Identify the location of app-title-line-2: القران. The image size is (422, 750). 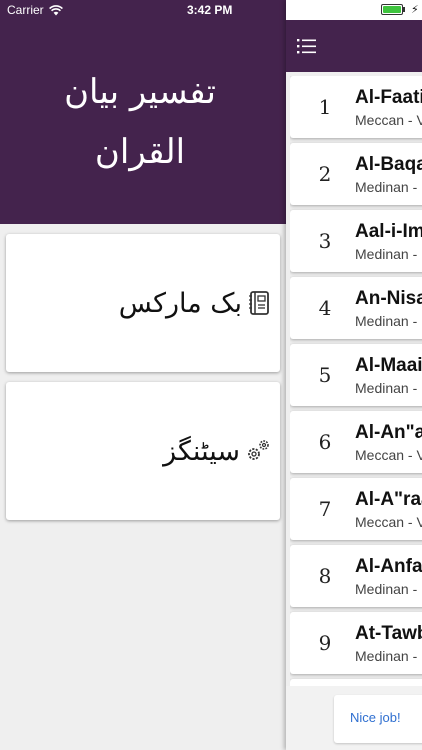
(140, 152).